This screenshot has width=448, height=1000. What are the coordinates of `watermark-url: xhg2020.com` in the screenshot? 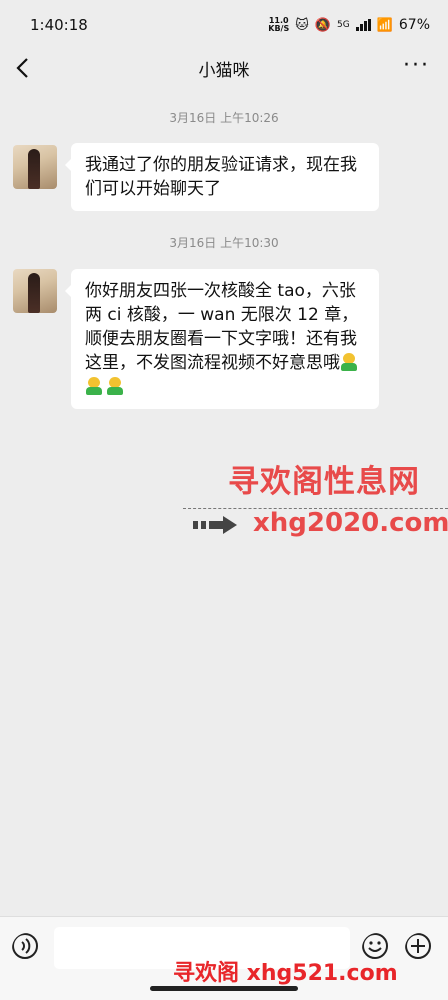 It's located at (350, 523).